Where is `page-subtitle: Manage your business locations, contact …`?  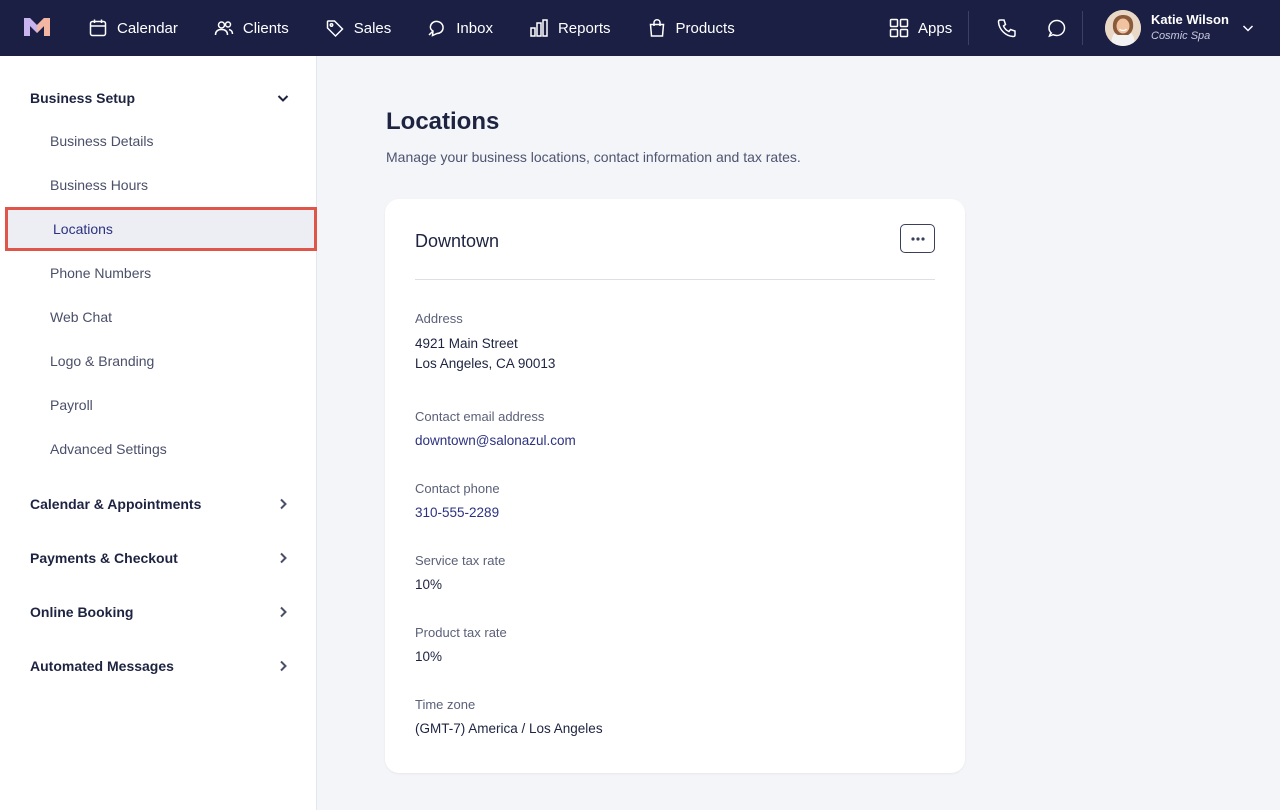 page-subtitle: Manage your business locations, contact … is located at coordinates (593, 157).